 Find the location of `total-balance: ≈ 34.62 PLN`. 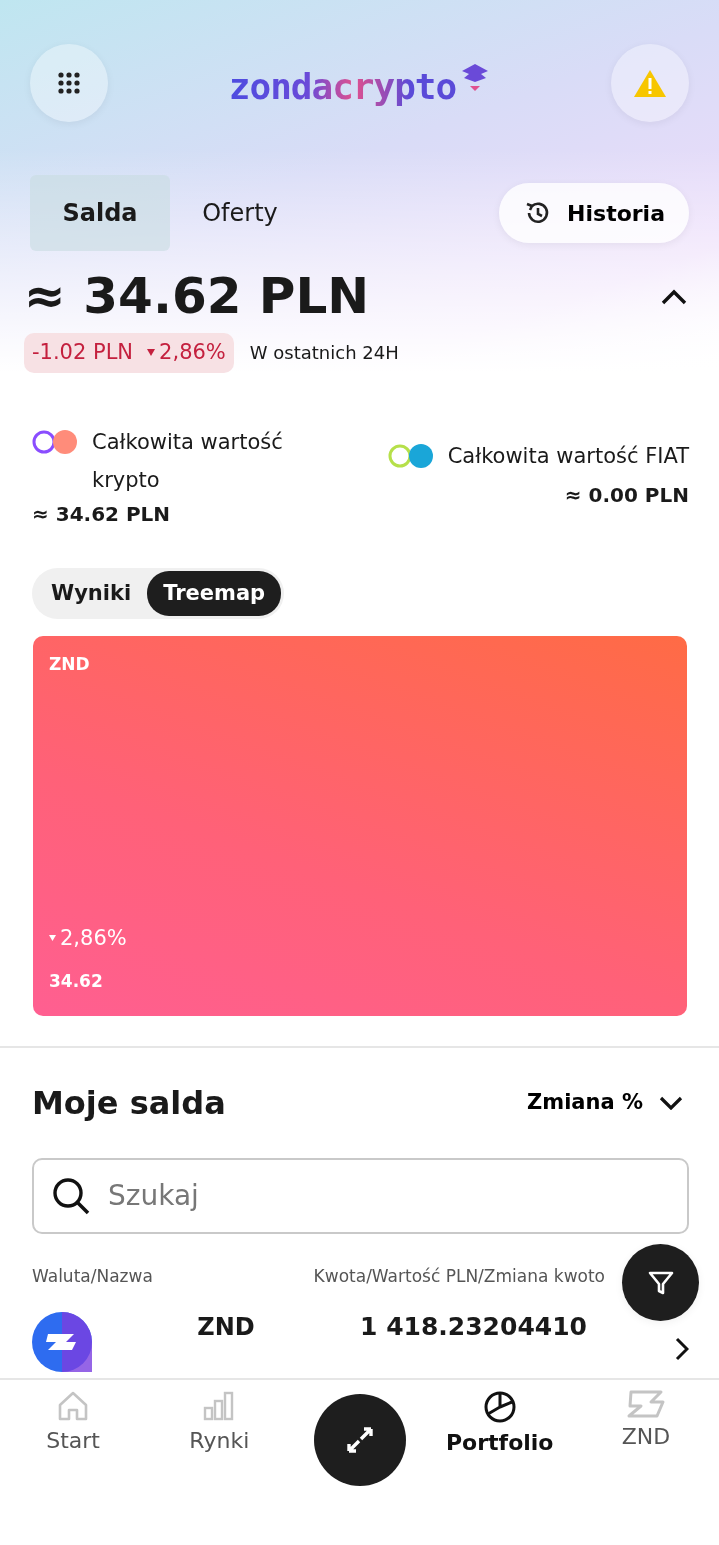

total-balance: ≈ 34.62 PLN is located at coordinates (197, 296).